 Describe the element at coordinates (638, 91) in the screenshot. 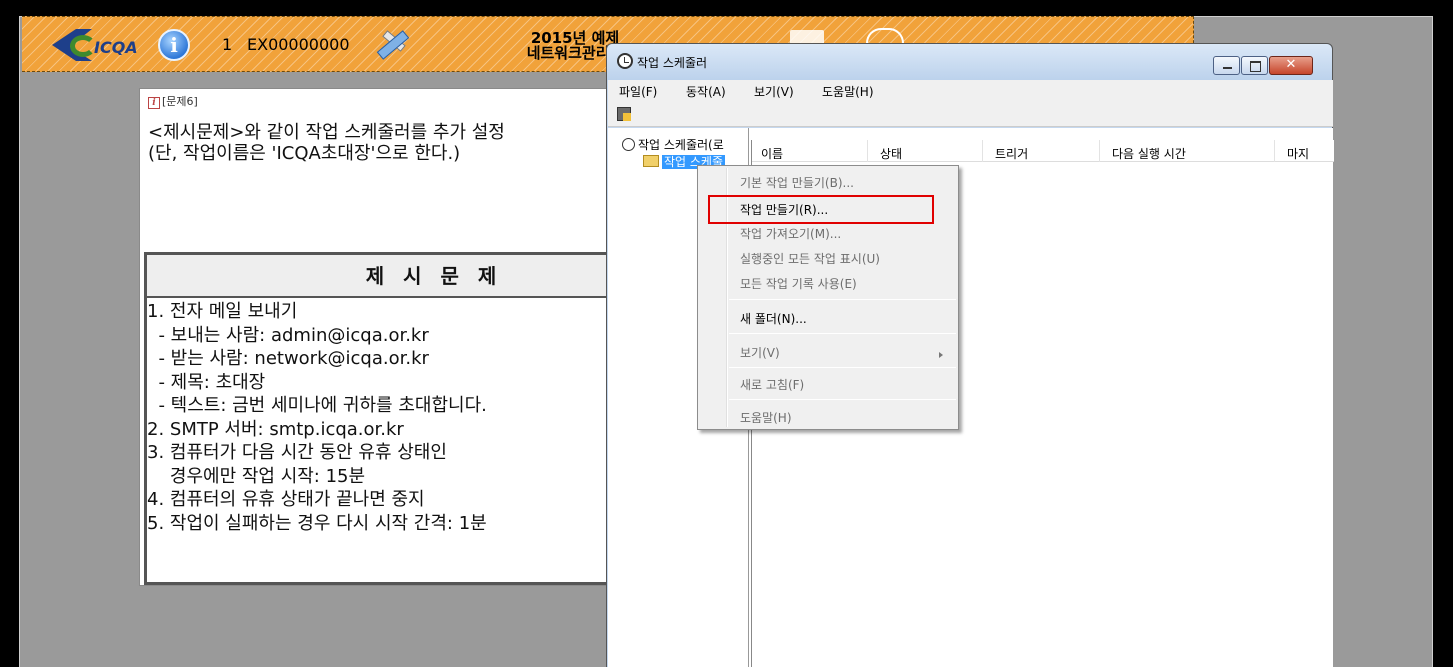

I see `menu-file: 파일(F)` at that location.